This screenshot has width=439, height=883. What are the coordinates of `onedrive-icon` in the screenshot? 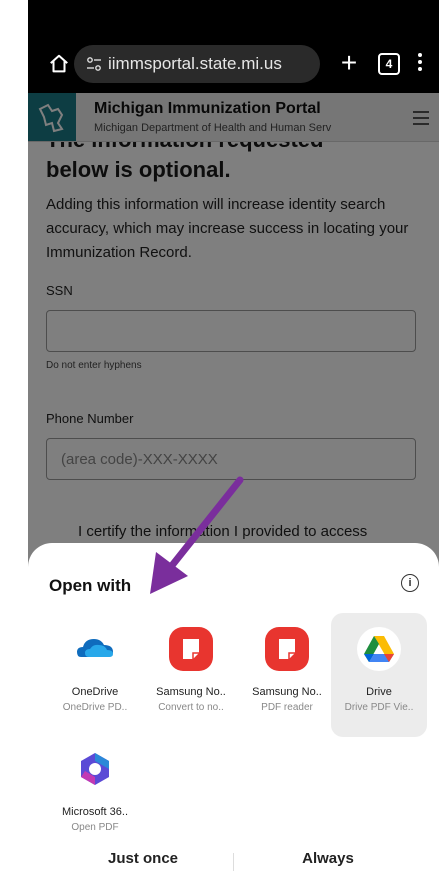 It's located at (95, 648).